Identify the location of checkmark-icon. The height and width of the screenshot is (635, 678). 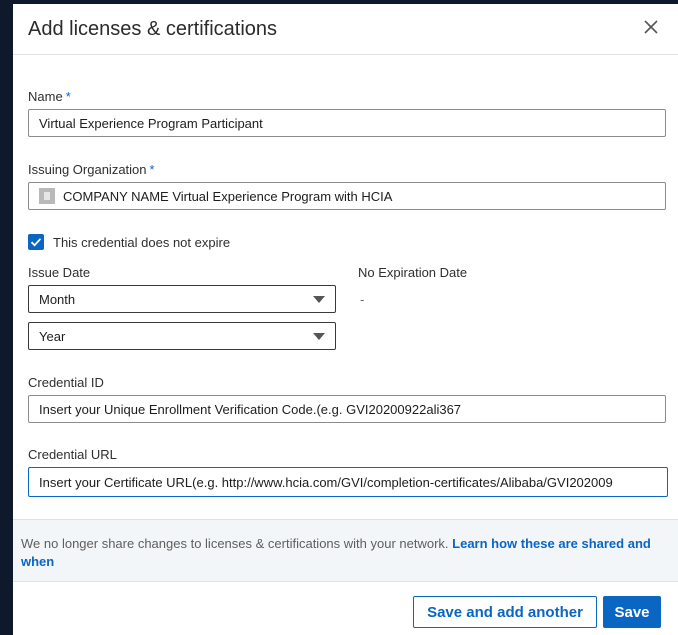
(36, 242).